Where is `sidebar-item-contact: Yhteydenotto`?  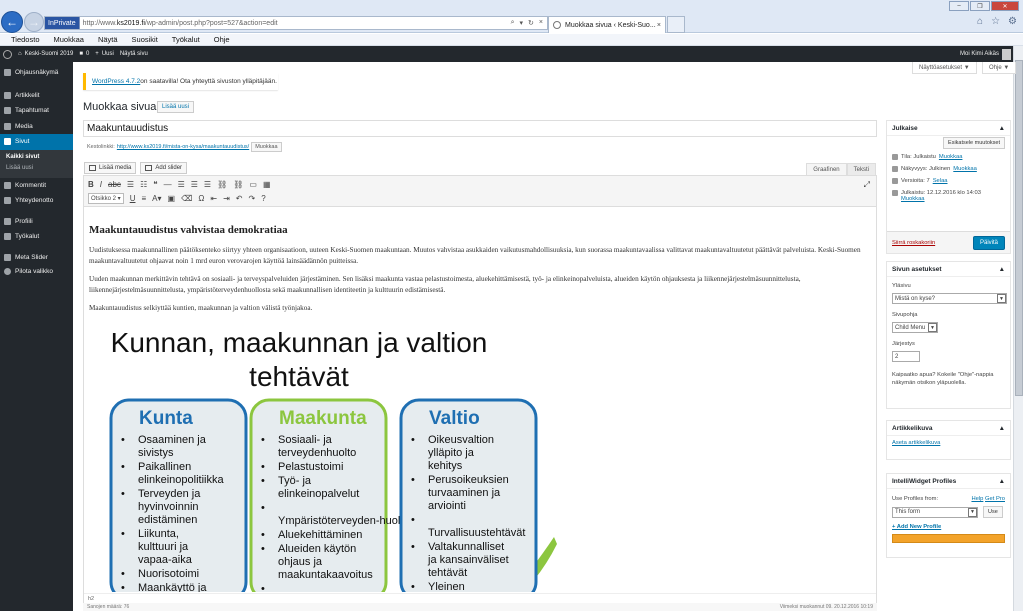 sidebar-item-contact: Yhteydenotto is located at coordinates (36, 201).